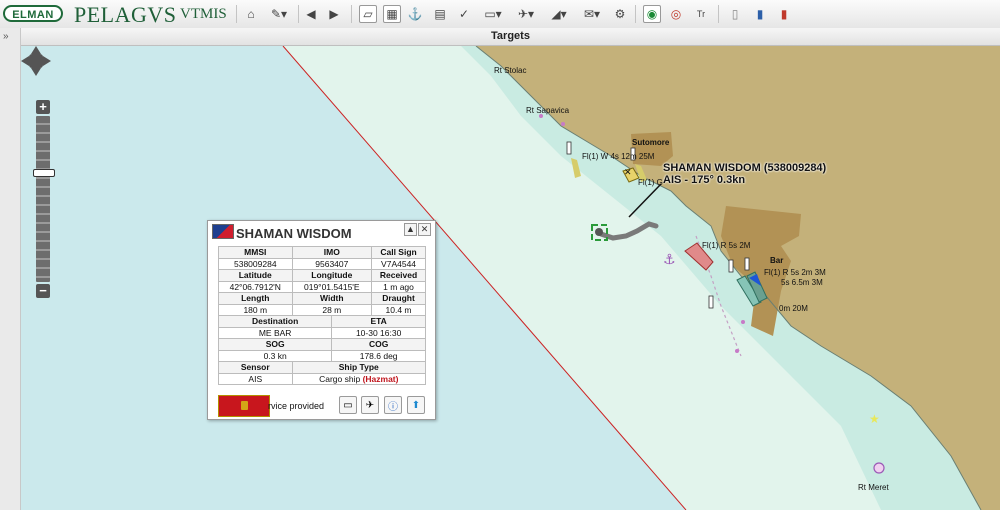 The height and width of the screenshot is (510, 1000). Describe the element at coordinates (370, 405) in the screenshot. I see `vessel-action-icon: ✈` at that location.